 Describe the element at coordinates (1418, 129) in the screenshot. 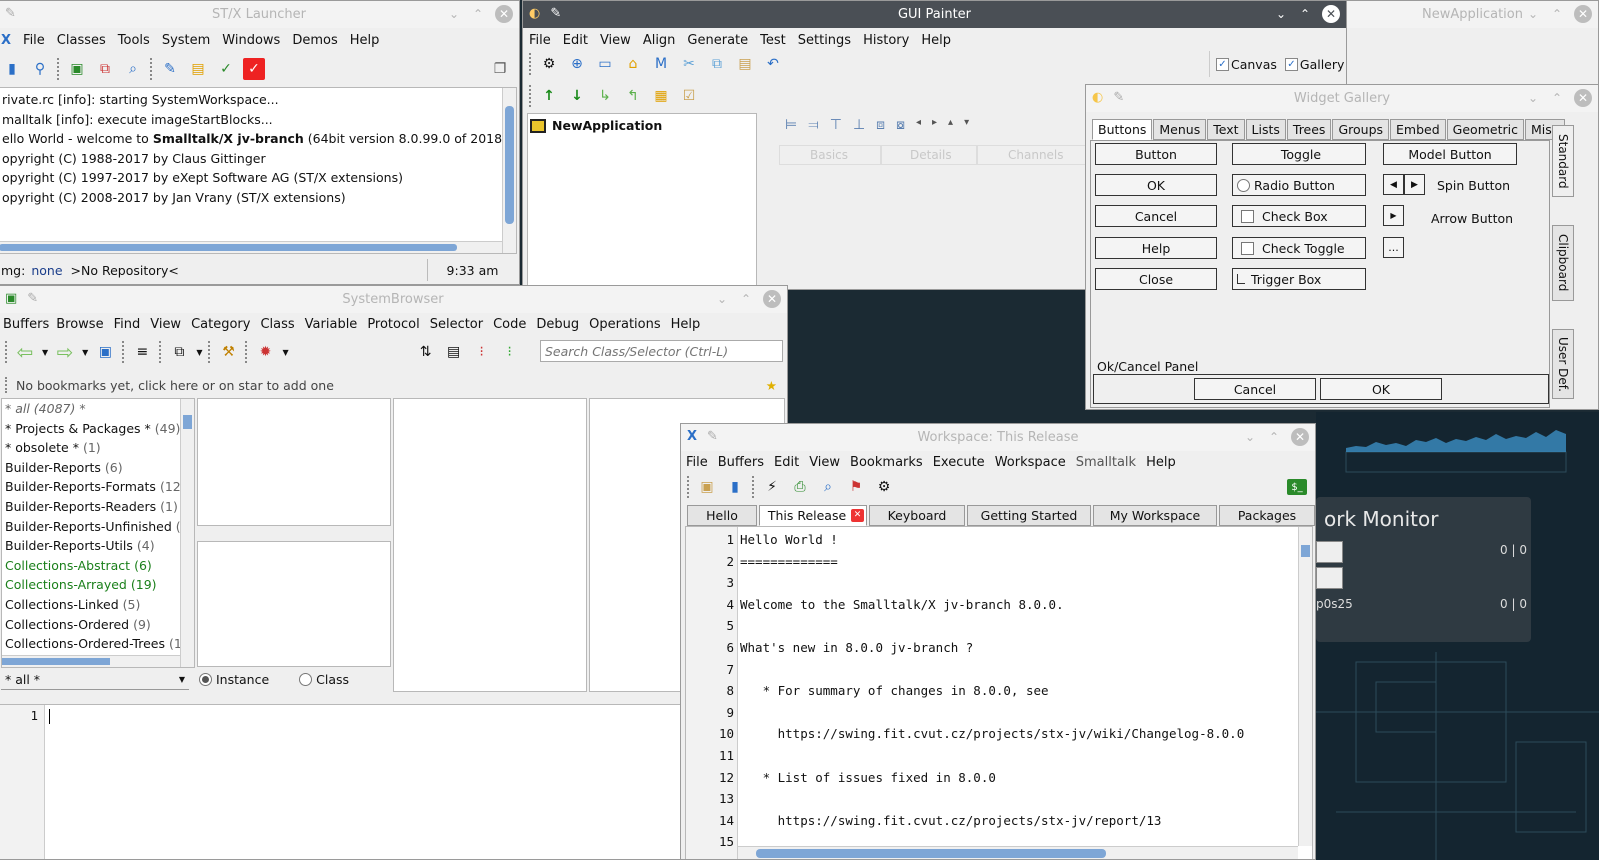

I see `tab-embed: Embed` at that location.